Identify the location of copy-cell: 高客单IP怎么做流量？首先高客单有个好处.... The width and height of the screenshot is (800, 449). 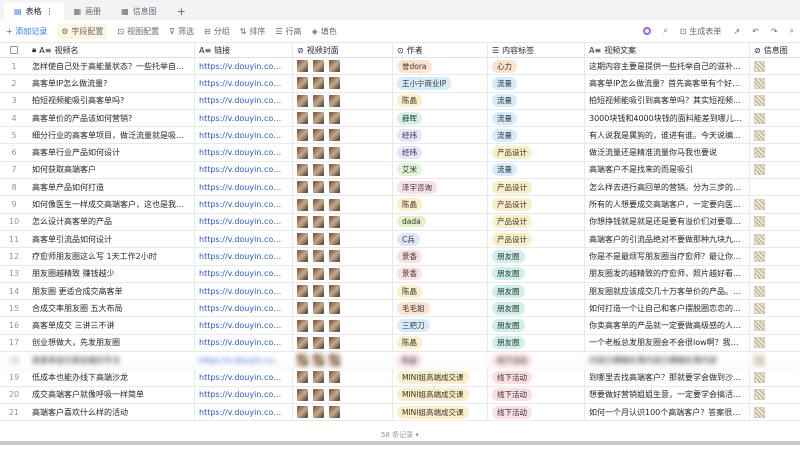
(667, 83).